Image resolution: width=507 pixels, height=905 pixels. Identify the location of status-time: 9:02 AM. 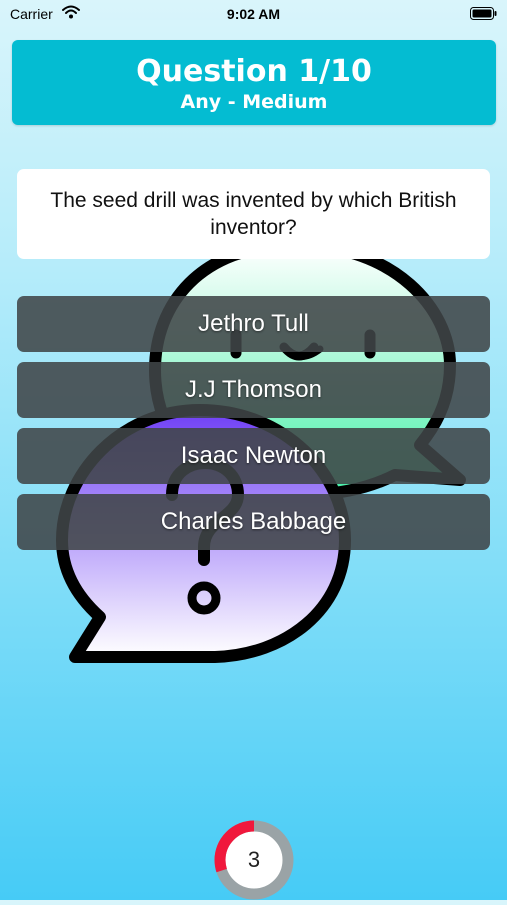
(253, 14).